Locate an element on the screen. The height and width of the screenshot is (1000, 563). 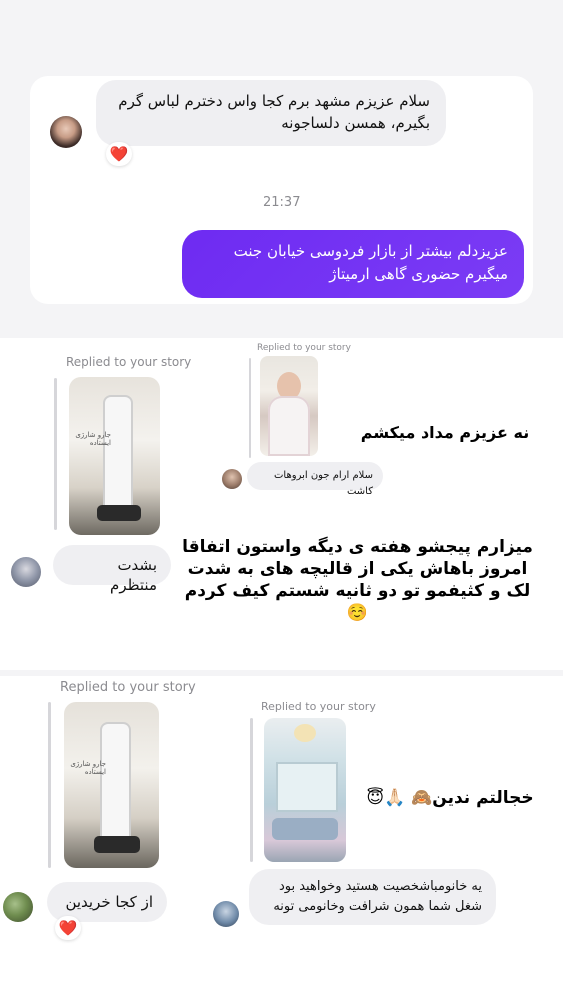
story-reply-message-text: بشدت منتظرم is located at coordinates (133, 575).